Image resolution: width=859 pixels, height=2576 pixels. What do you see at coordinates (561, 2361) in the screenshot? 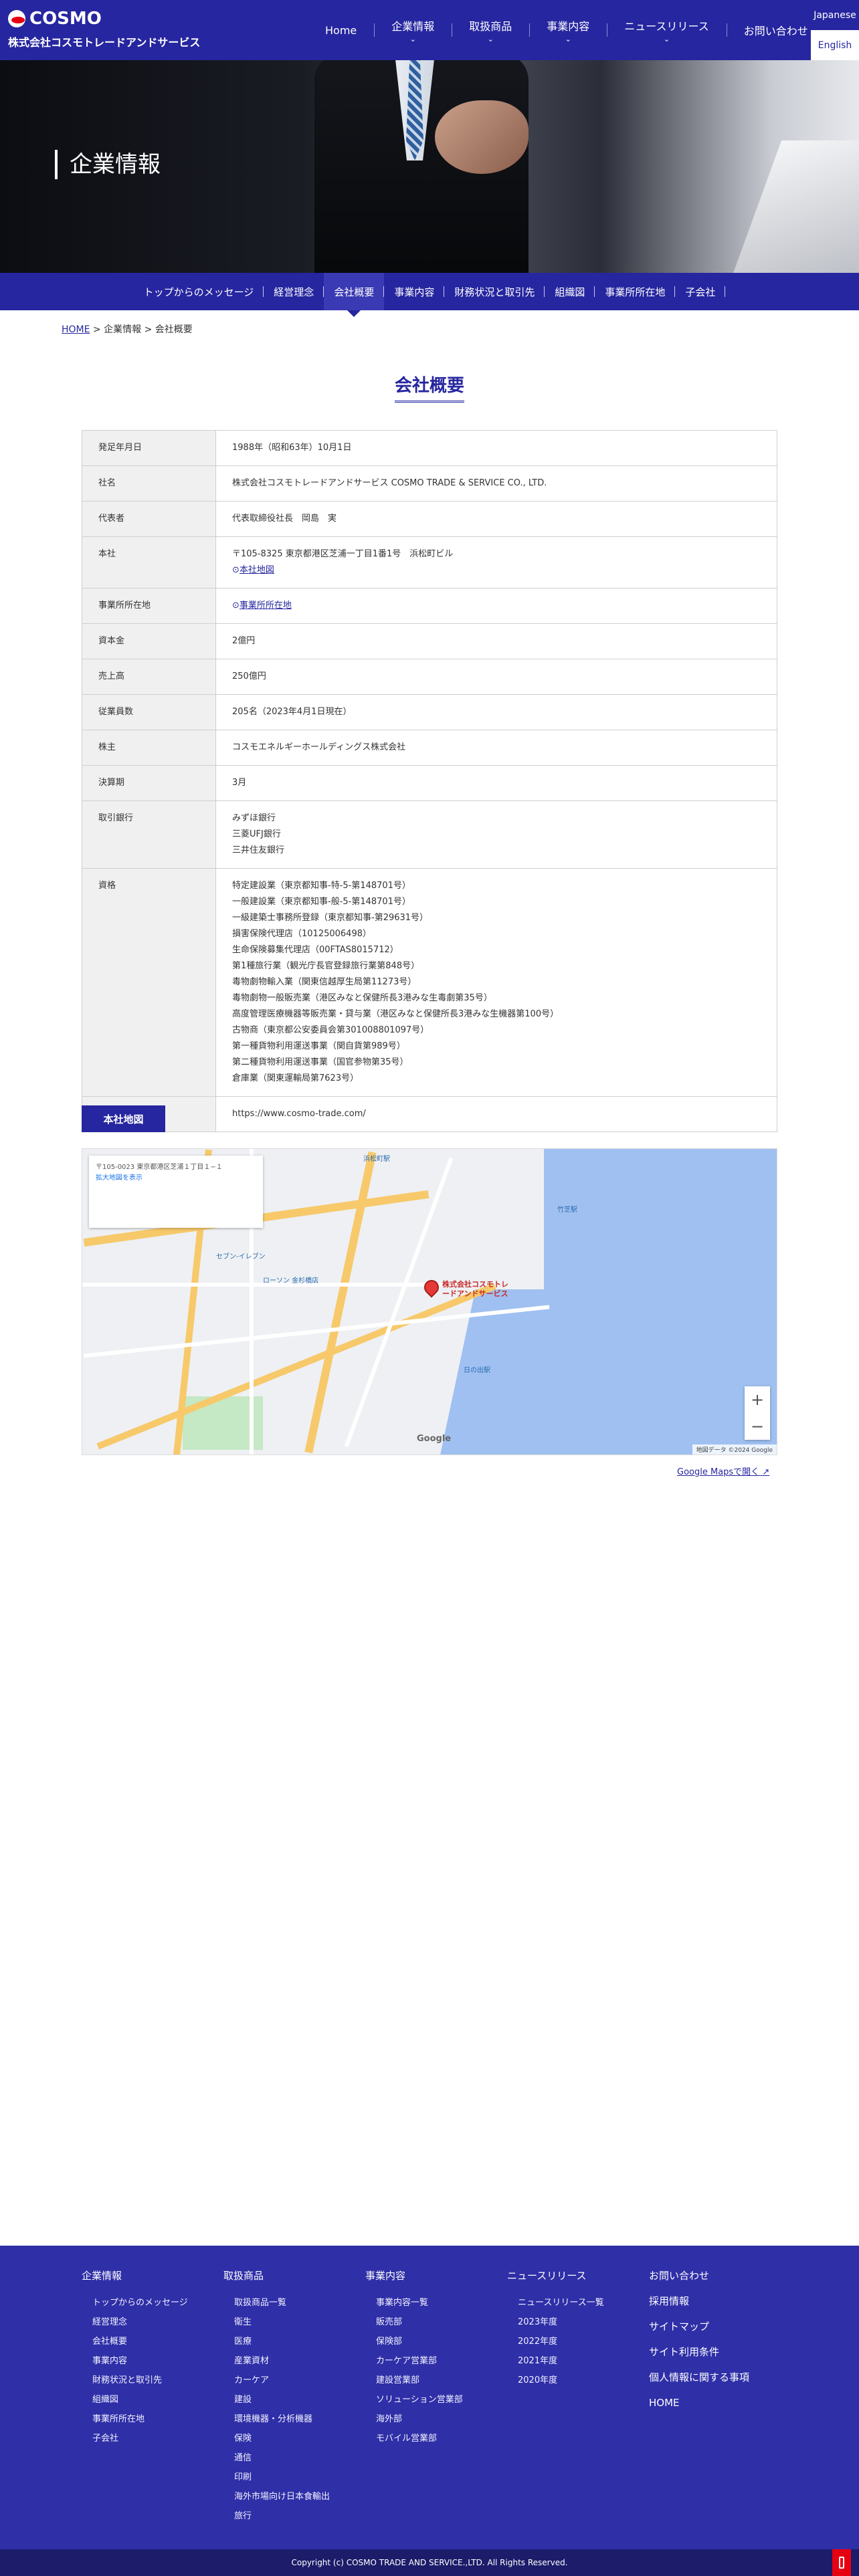
I see `footer-link: 2021年度` at bounding box center [561, 2361].